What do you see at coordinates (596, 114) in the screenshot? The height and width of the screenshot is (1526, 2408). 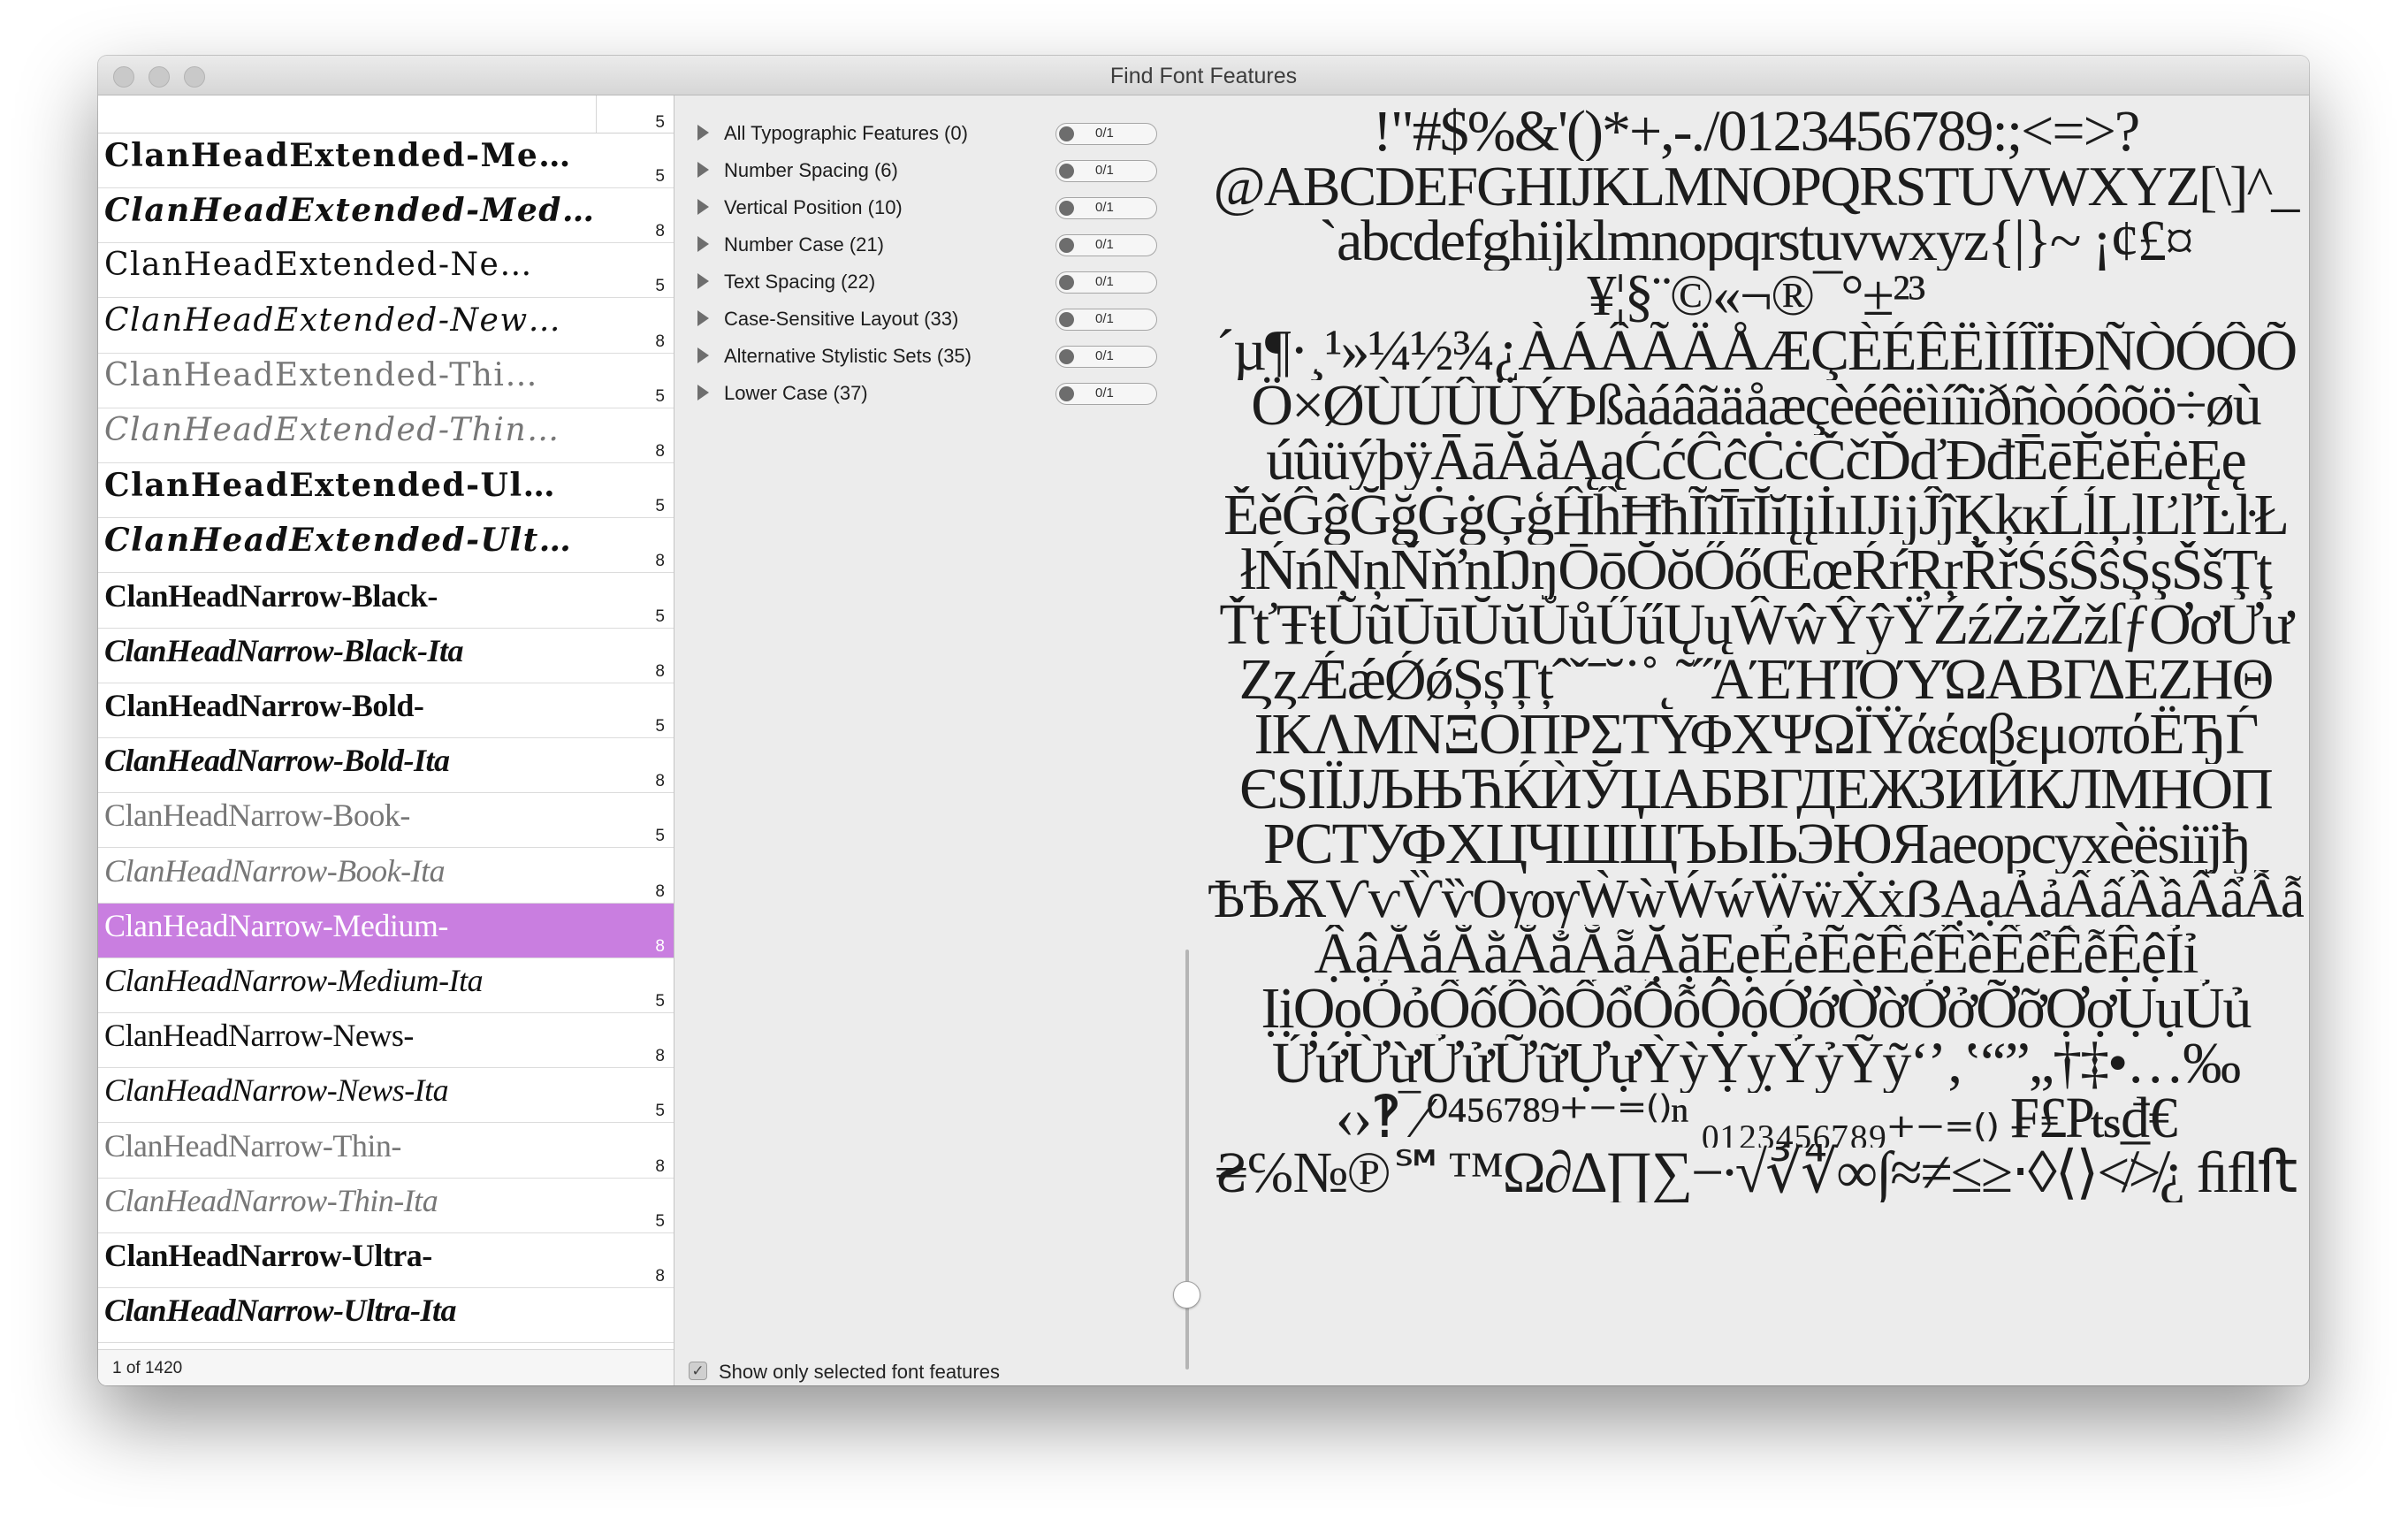 I see `column-divider` at bounding box center [596, 114].